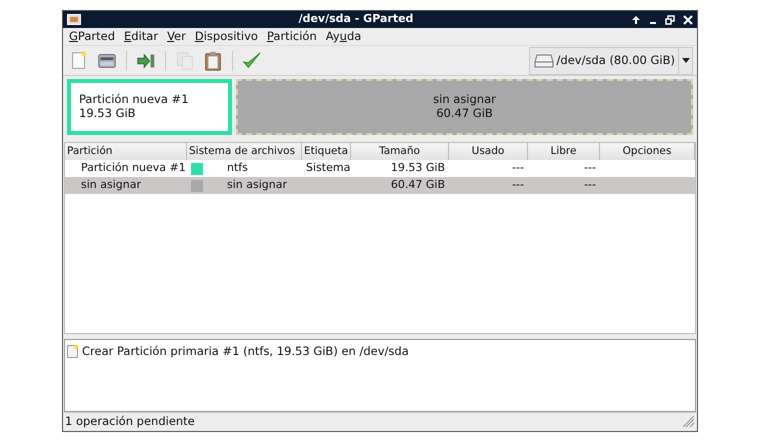 The width and height of the screenshot is (760, 443). I want to click on menu-item: Editar, so click(141, 37).